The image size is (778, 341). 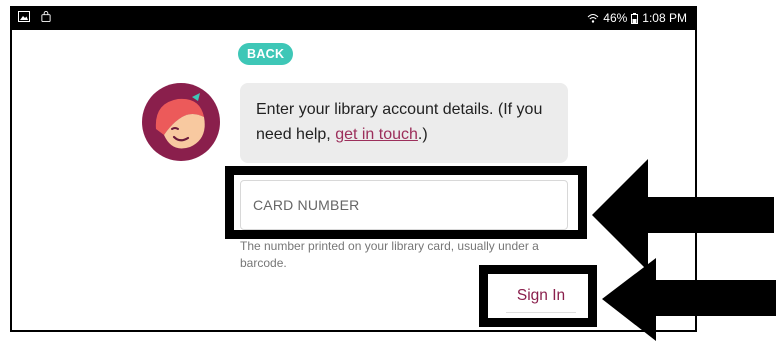 What do you see at coordinates (593, 18) in the screenshot?
I see `wifi-icon` at bounding box center [593, 18].